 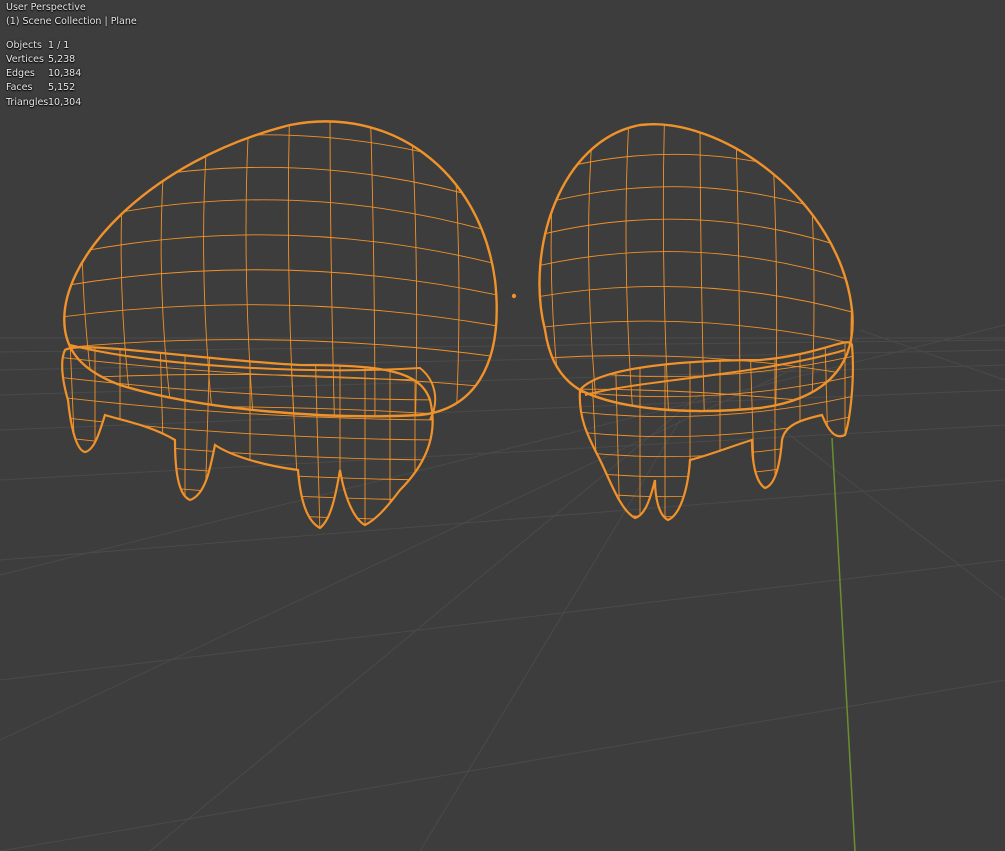 I want to click on stat-label: Triangles, so click(x=27, y=102).